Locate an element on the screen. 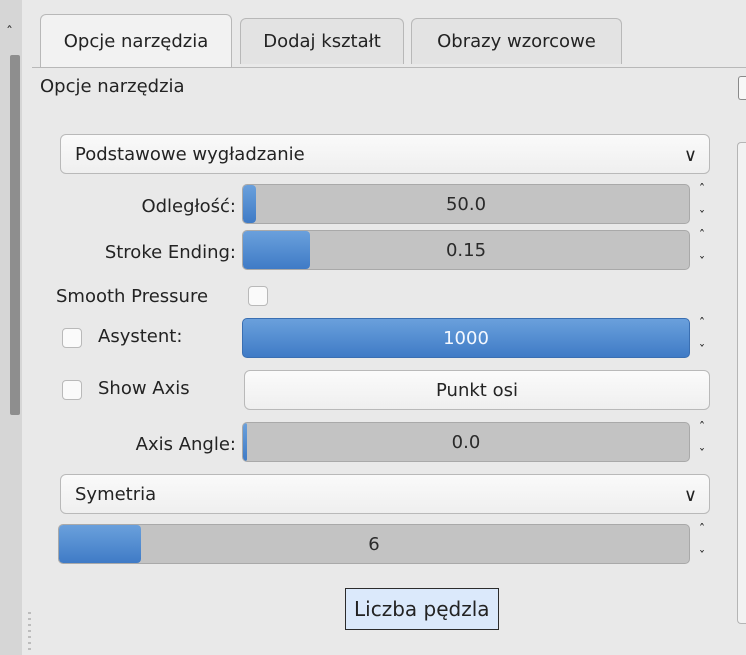 This screenshot has height=655, width=746. tab-add-shape: Dodaj kształt is located at coordinates (322, 41).